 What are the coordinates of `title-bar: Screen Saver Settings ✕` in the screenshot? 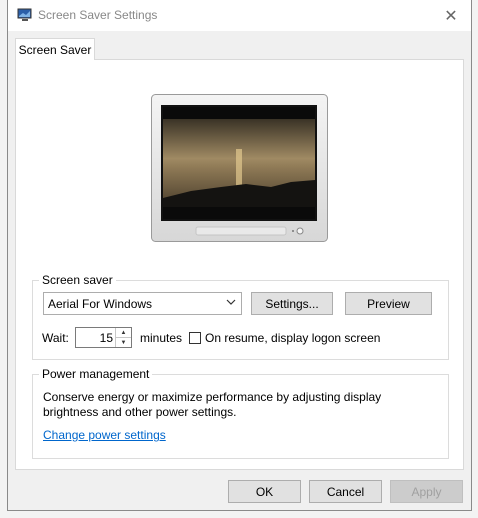 It's located at (239, 15).